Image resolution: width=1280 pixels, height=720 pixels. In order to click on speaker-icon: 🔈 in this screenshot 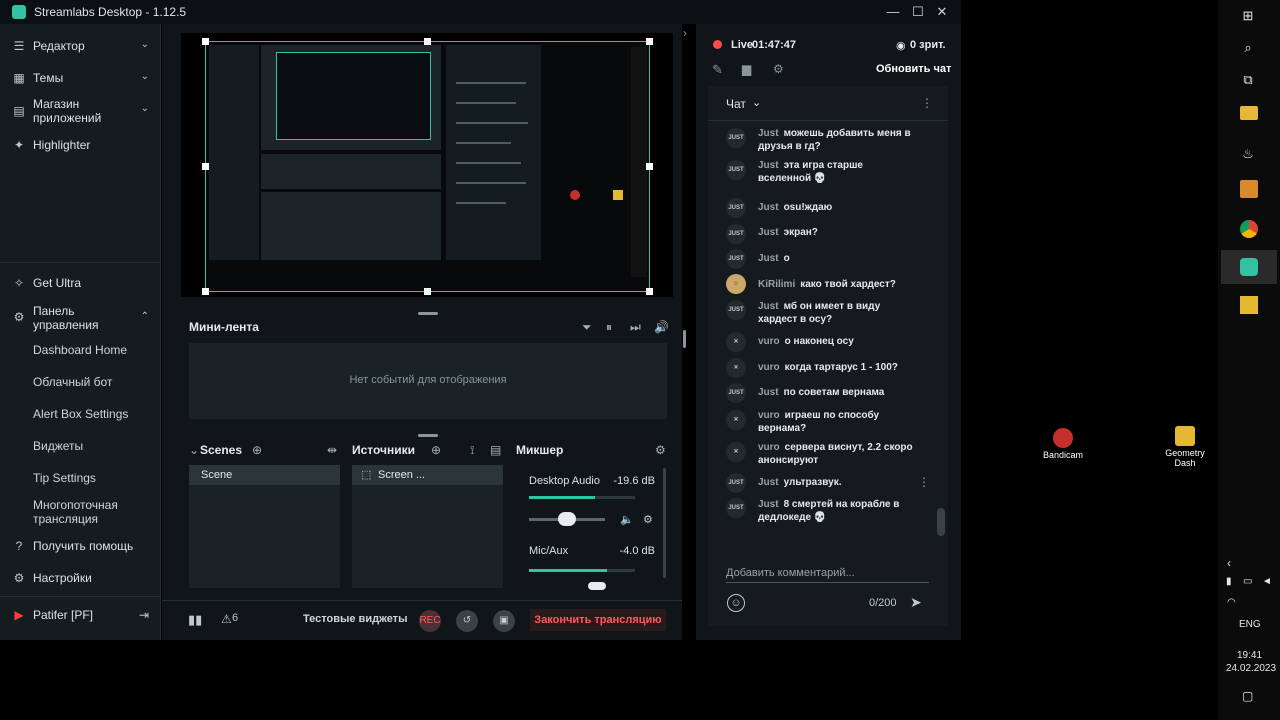, I will do `click(627, 519)`.